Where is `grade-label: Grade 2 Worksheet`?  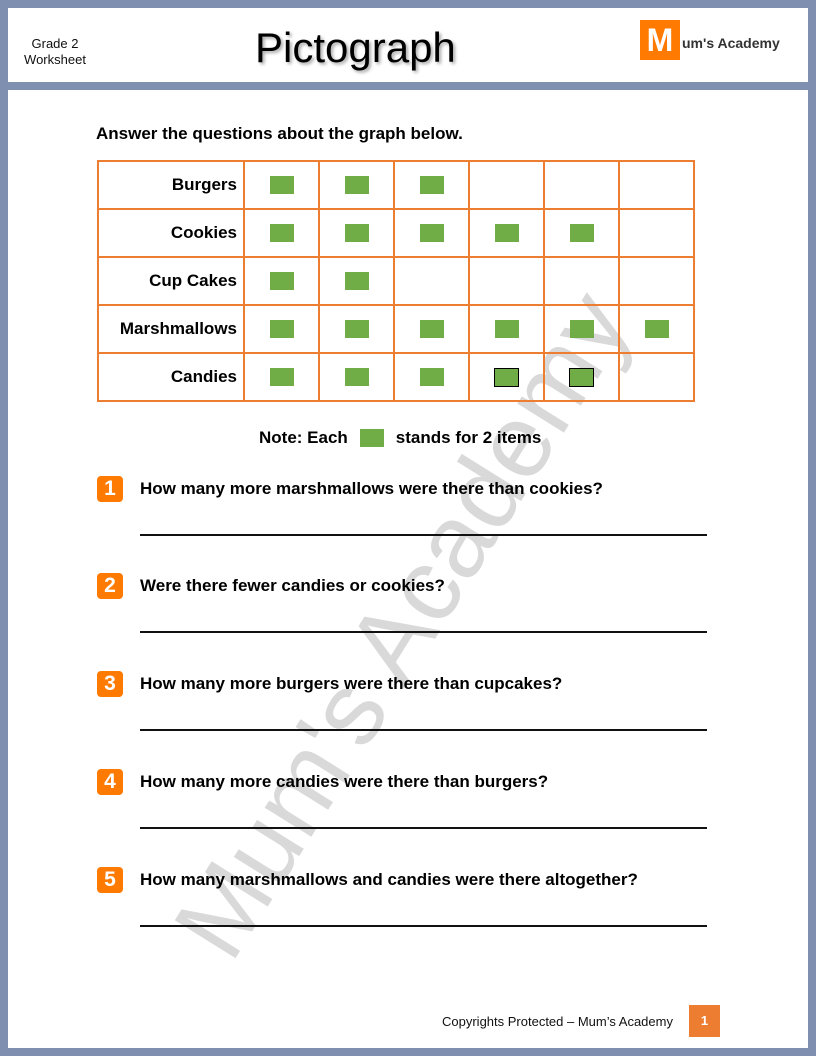 grade-label: Grade 2 Worksheet is located at coordinates (55, 52).